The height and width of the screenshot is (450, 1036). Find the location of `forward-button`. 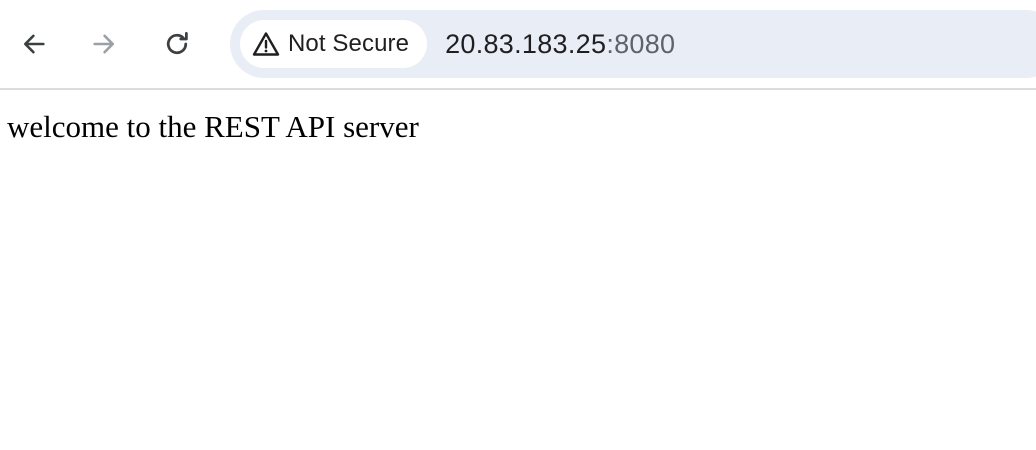

forward-button is located at coordinates (104, 44).